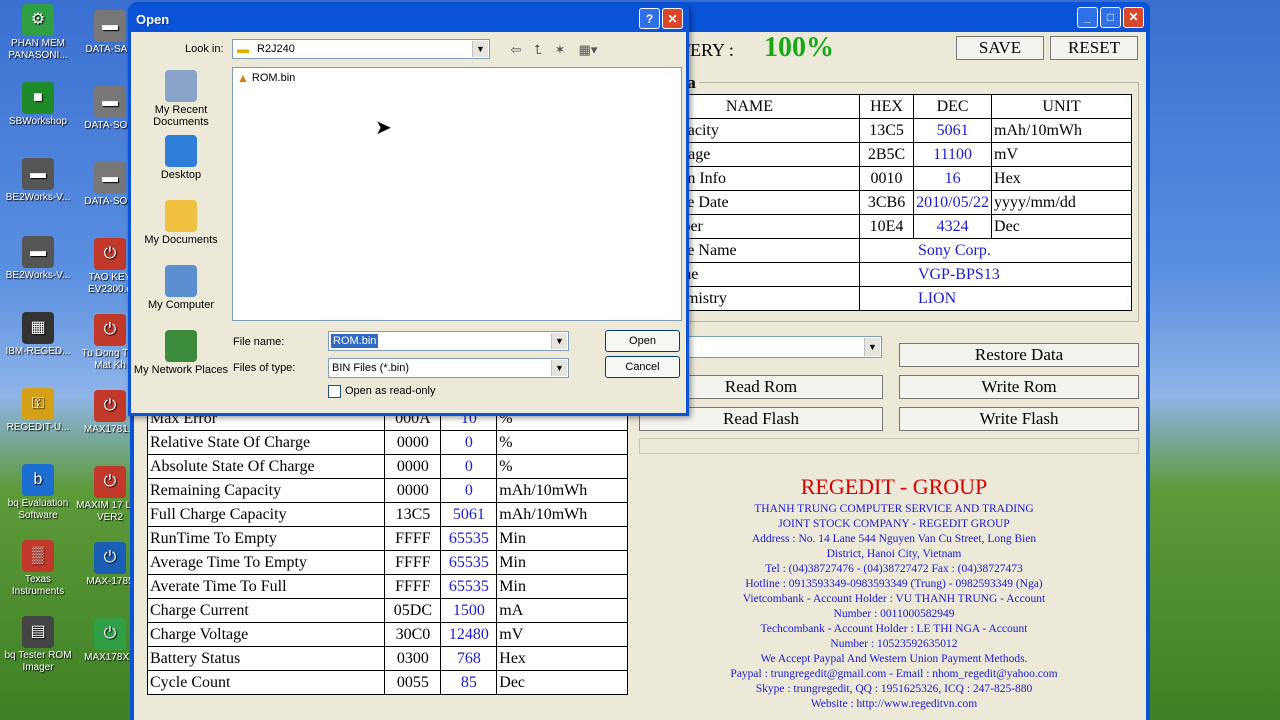 The width and height of the screenshot is (1280, 720). What do you see at coordinates (894, 486) in the screenshot?
I see `brand-title: REGEDIT - GROUP` at bounding box center [894, 486].